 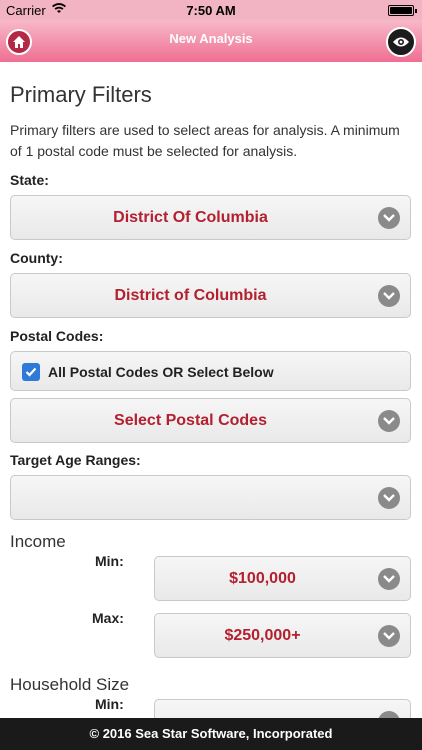 What do you see at coordinates (75, 460) in the screenshot?
I see `age-ranges-label: Target Age Ranges:` at bounding box center [75, 460].